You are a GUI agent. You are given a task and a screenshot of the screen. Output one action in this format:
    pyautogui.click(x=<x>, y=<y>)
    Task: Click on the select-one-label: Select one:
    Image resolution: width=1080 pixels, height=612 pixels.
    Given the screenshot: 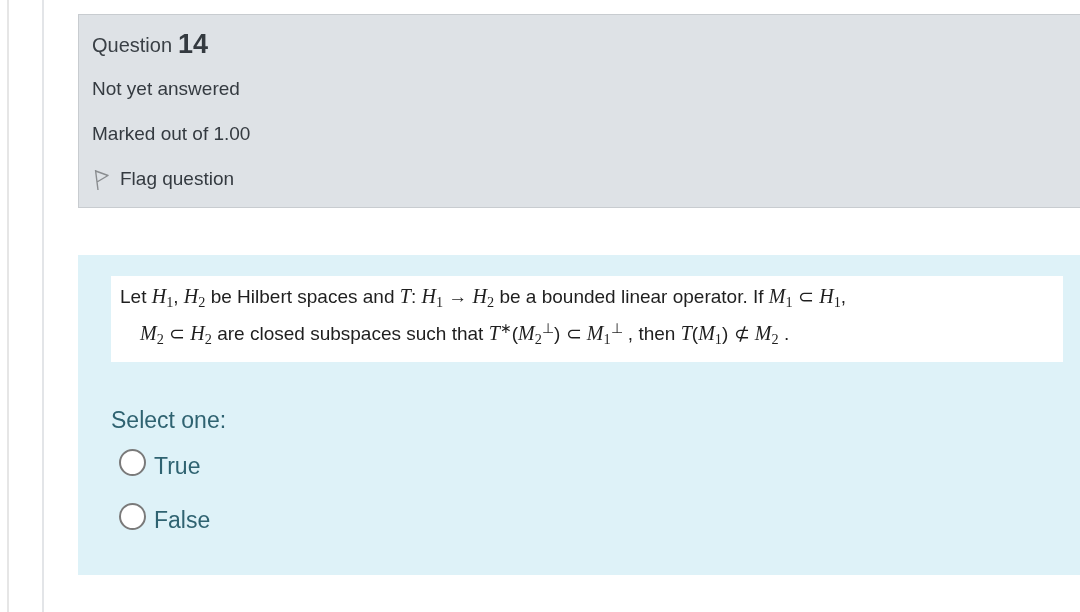 What is the action you would take?
    pyautogui.click(x=169, y=420)
    